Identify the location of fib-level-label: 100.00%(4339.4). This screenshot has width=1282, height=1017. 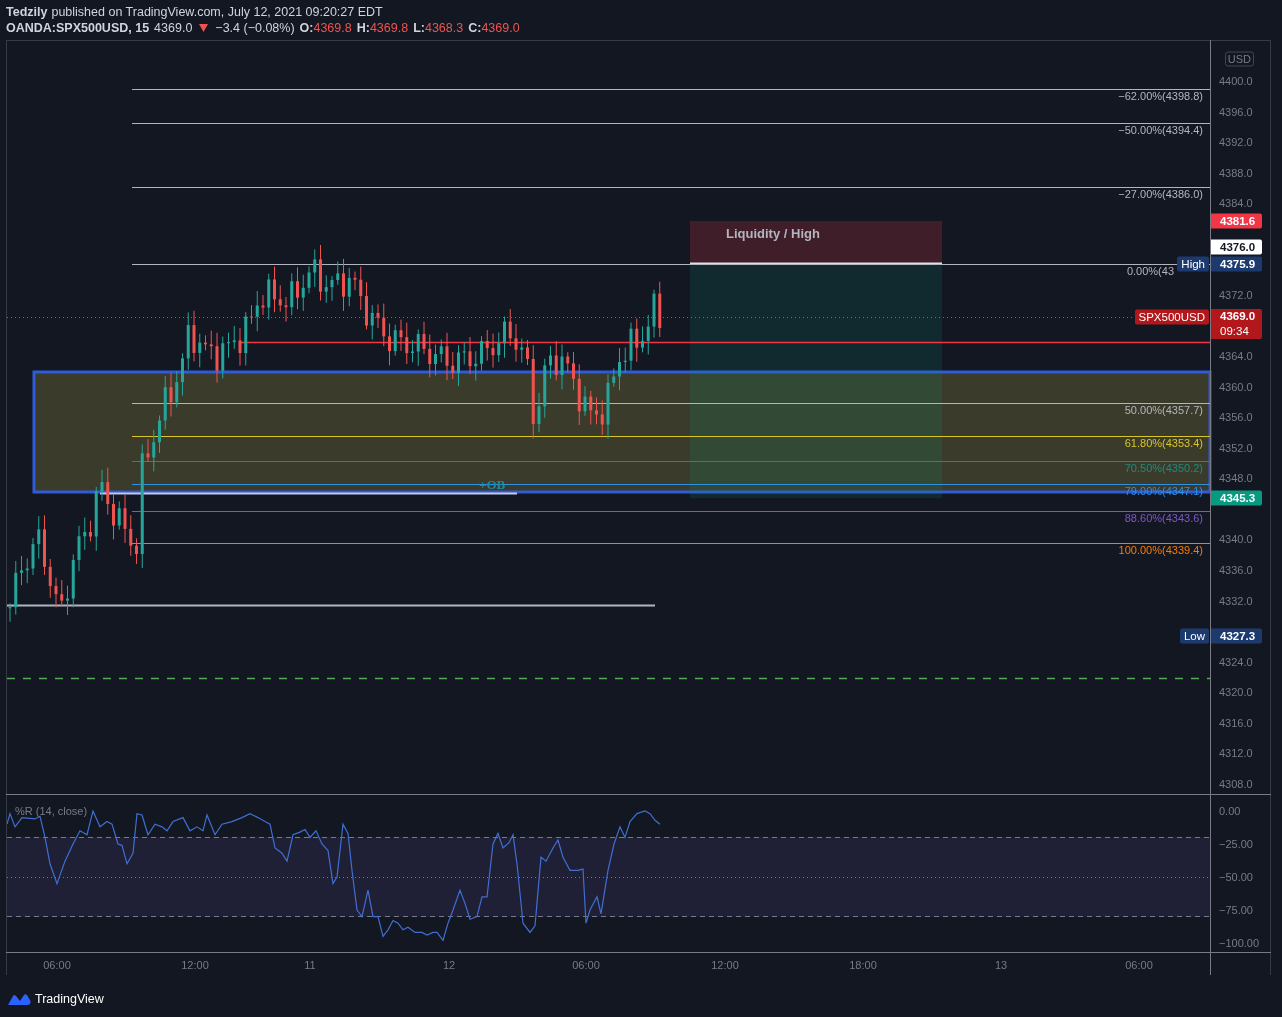
(1160, 550).